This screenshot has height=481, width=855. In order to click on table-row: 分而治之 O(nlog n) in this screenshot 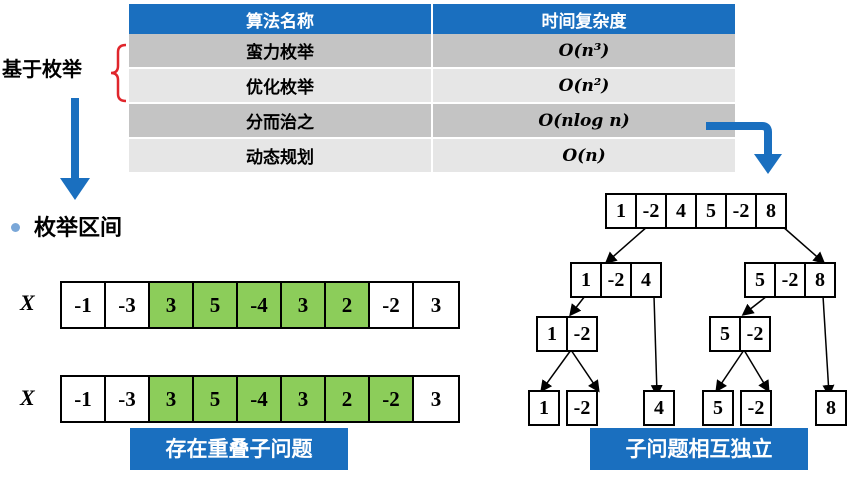, I will do `click(432, 121)`.